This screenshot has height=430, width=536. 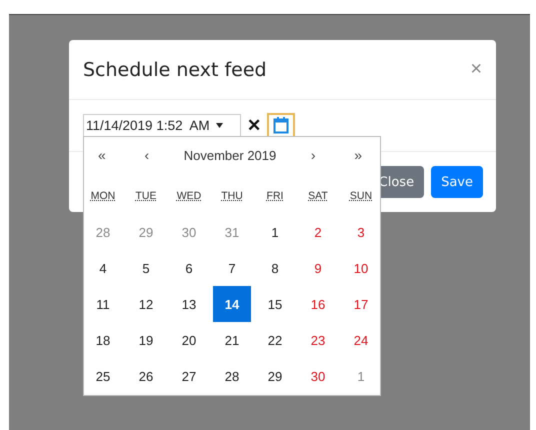 What do you see at coordinates (318, 340) in the screenshot?
I see `day-cell: 23` at bounding box center [318, 340].